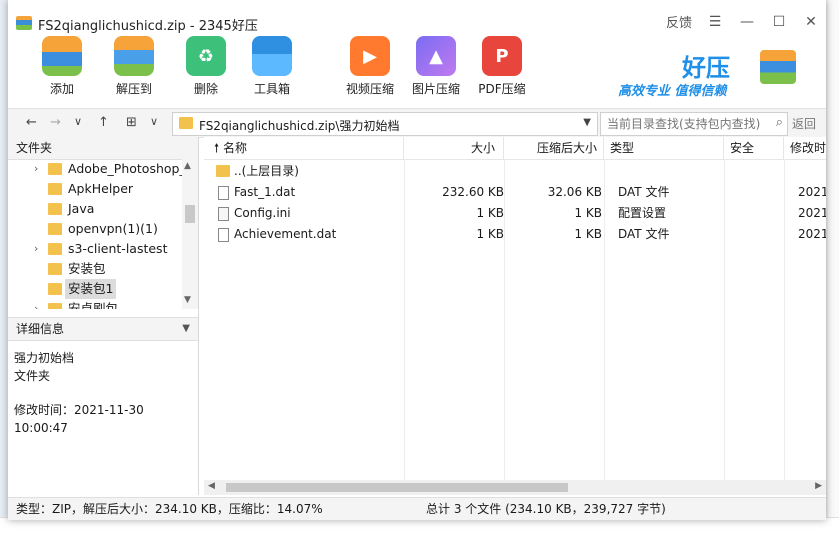  I want to click on image-compress-label: 图片压缩, so click(435, 89).